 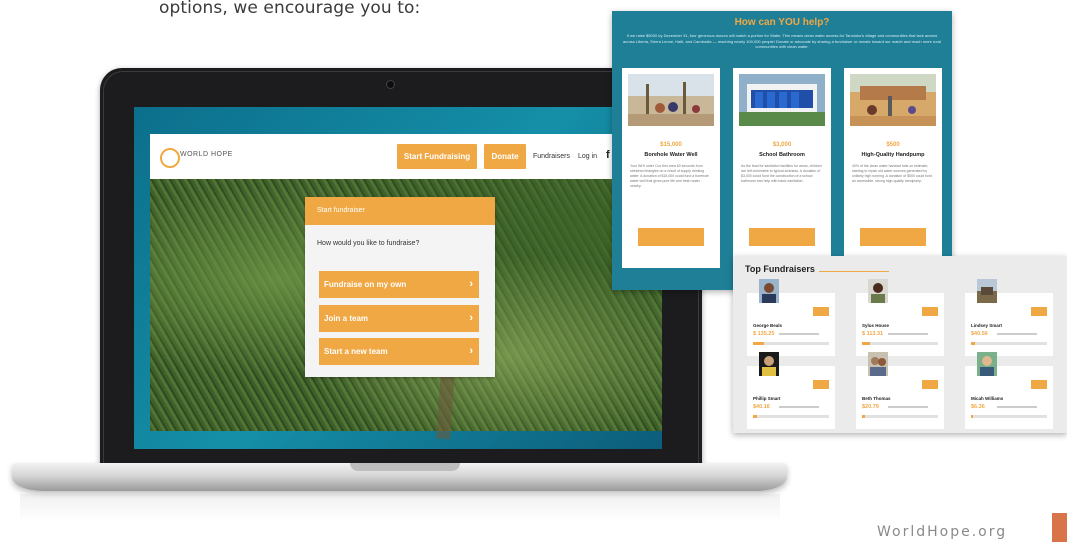 I want to click on help-title: How can YOU help?, so click(x=782, y=22).